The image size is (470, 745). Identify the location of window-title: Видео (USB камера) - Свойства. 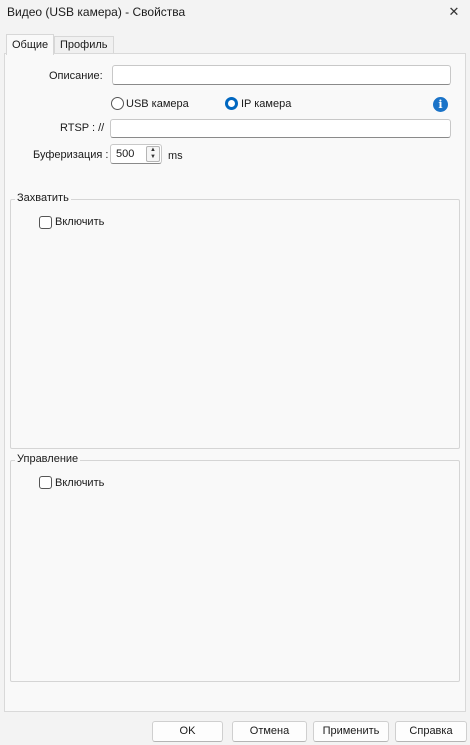
(96, 12).